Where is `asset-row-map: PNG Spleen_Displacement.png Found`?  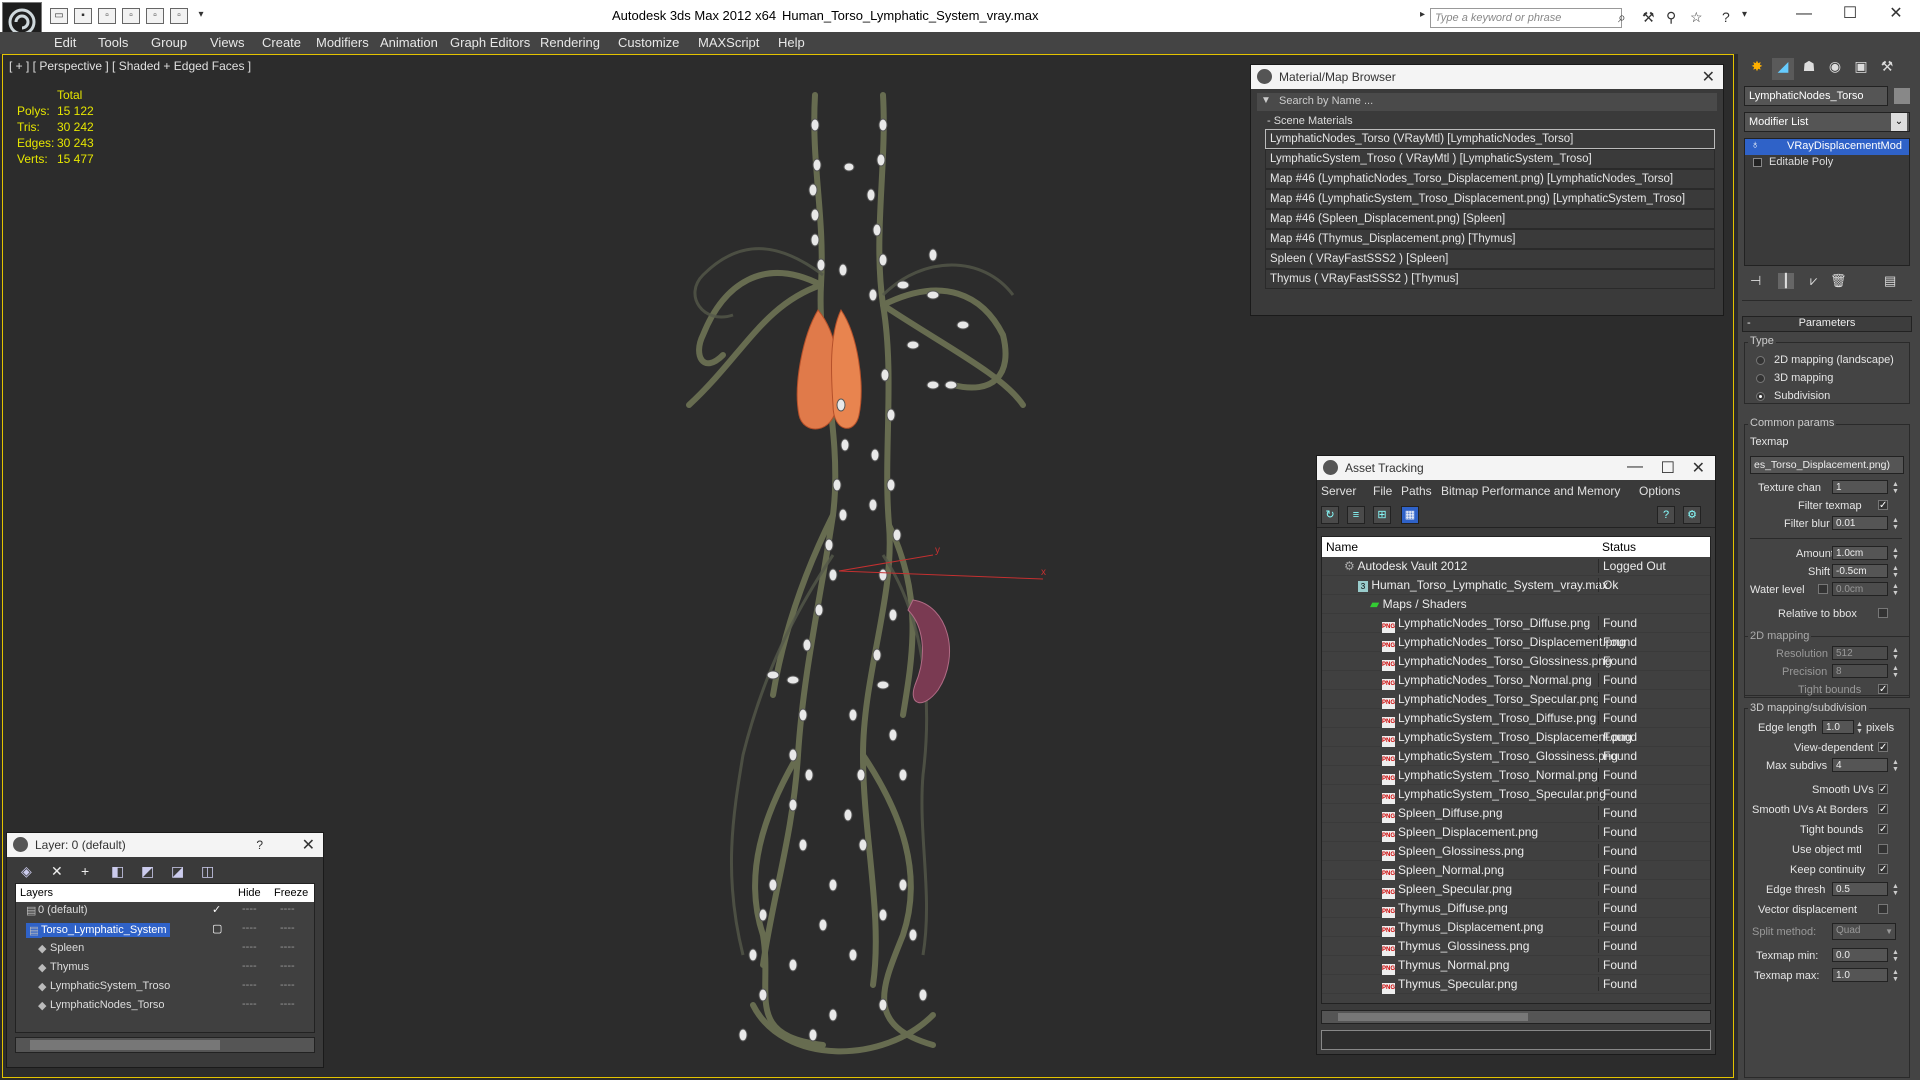
asset-row-map: PNG Spleen_Displacement.png Found is located at coordinates (1516, 832).